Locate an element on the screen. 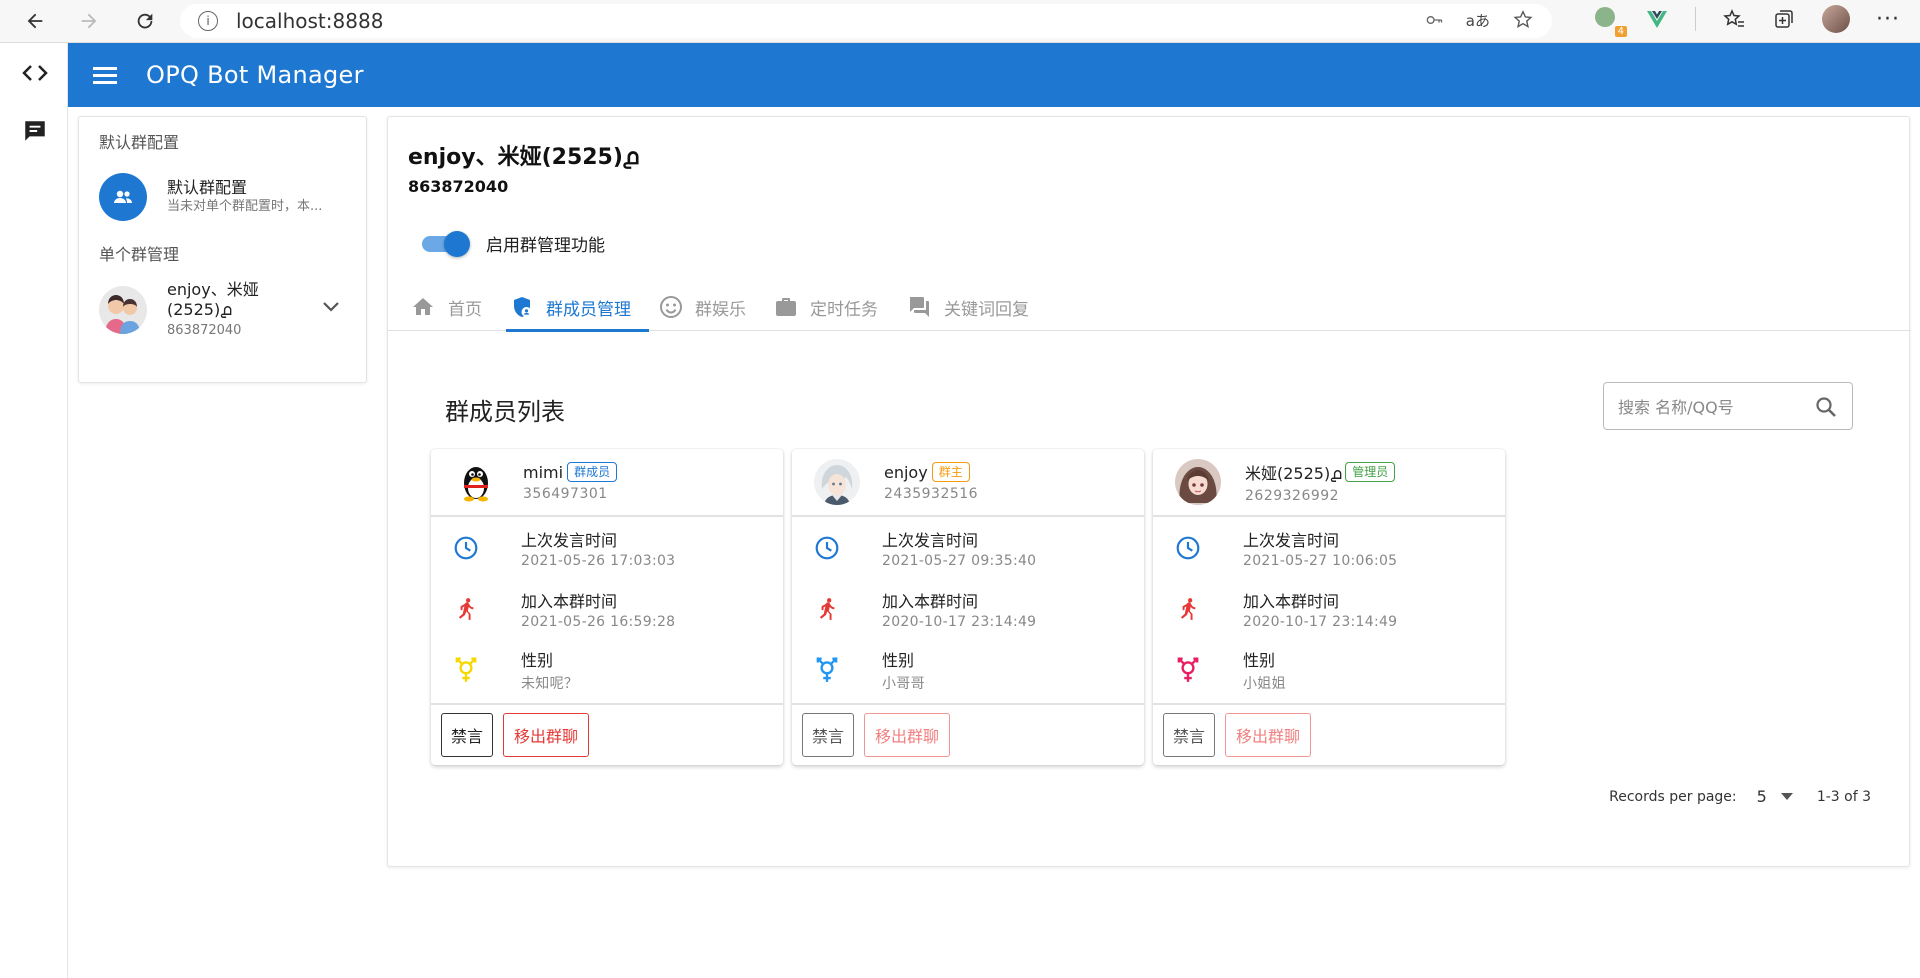 Image resolution: width=1920 pixels, height=978 pixels. switch-track is located at coordinates (446, 243).